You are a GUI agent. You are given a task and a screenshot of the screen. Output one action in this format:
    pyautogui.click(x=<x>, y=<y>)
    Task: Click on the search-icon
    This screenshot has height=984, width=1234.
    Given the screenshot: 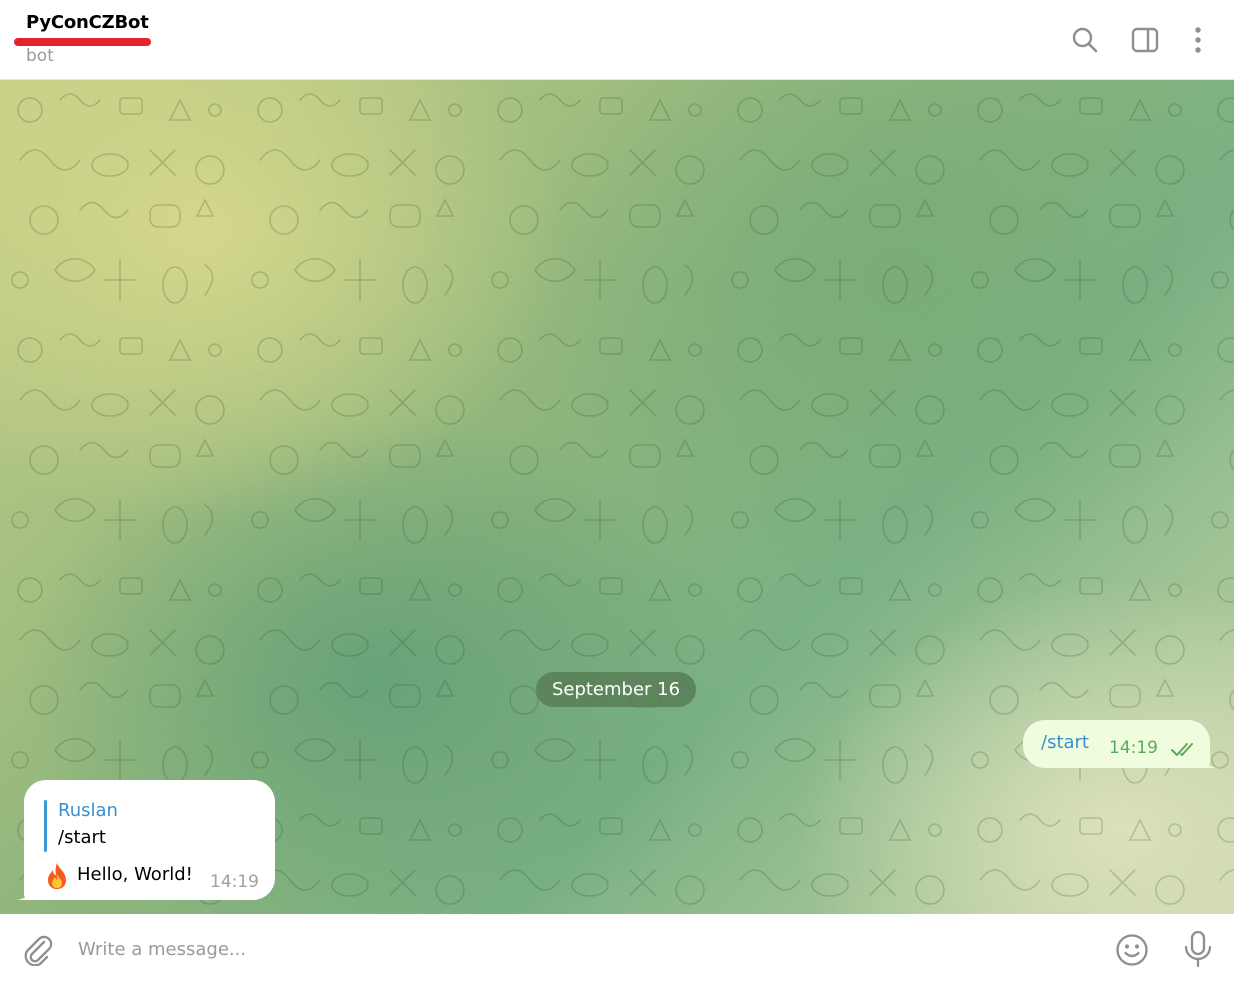 What is the action you would take?
    pyautogui.click(x=1085, y=40)
    